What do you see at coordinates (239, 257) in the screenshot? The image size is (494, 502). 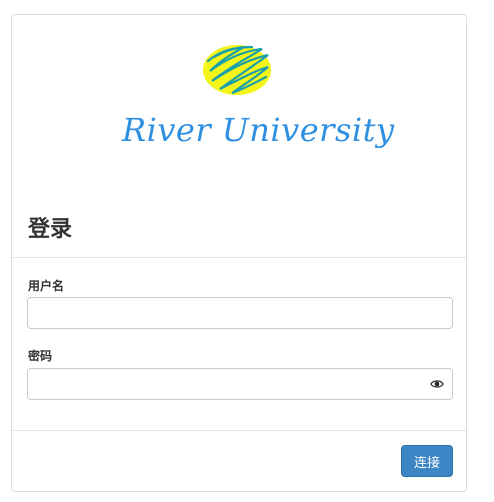 I see `header-divider` at bounding box center [239, 257].